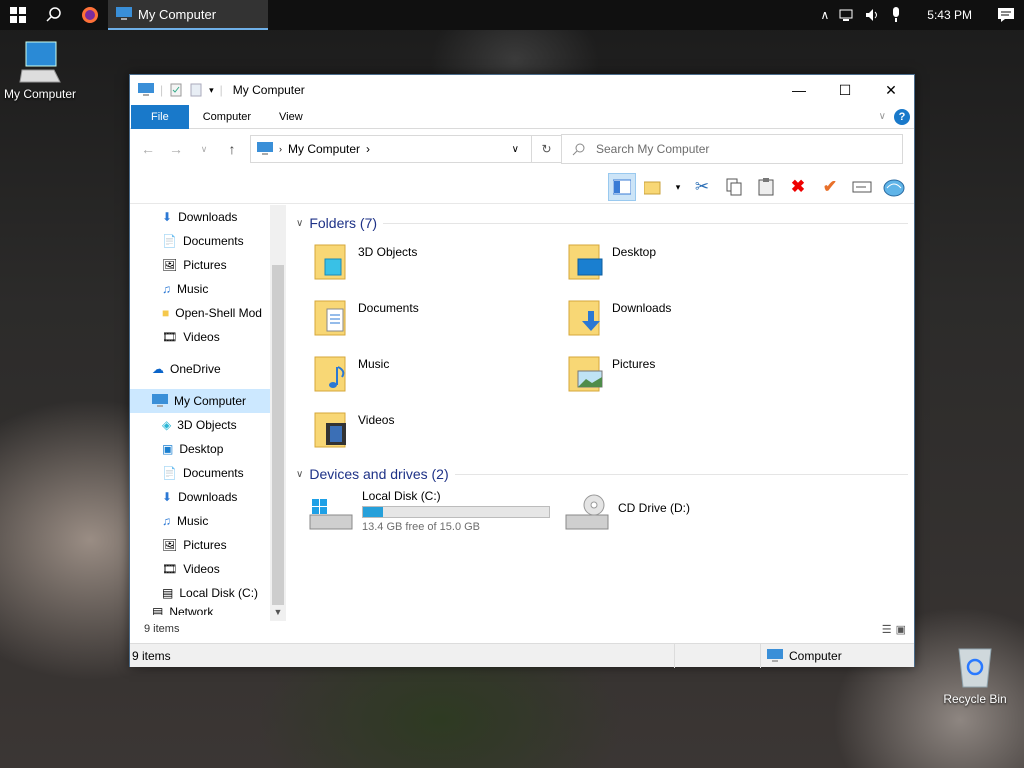 This screenshot has width=1024, height=768. Describe the element at coordinates (693, 269) in the screenshot. I see `folder-tile: Desktop` at that location.